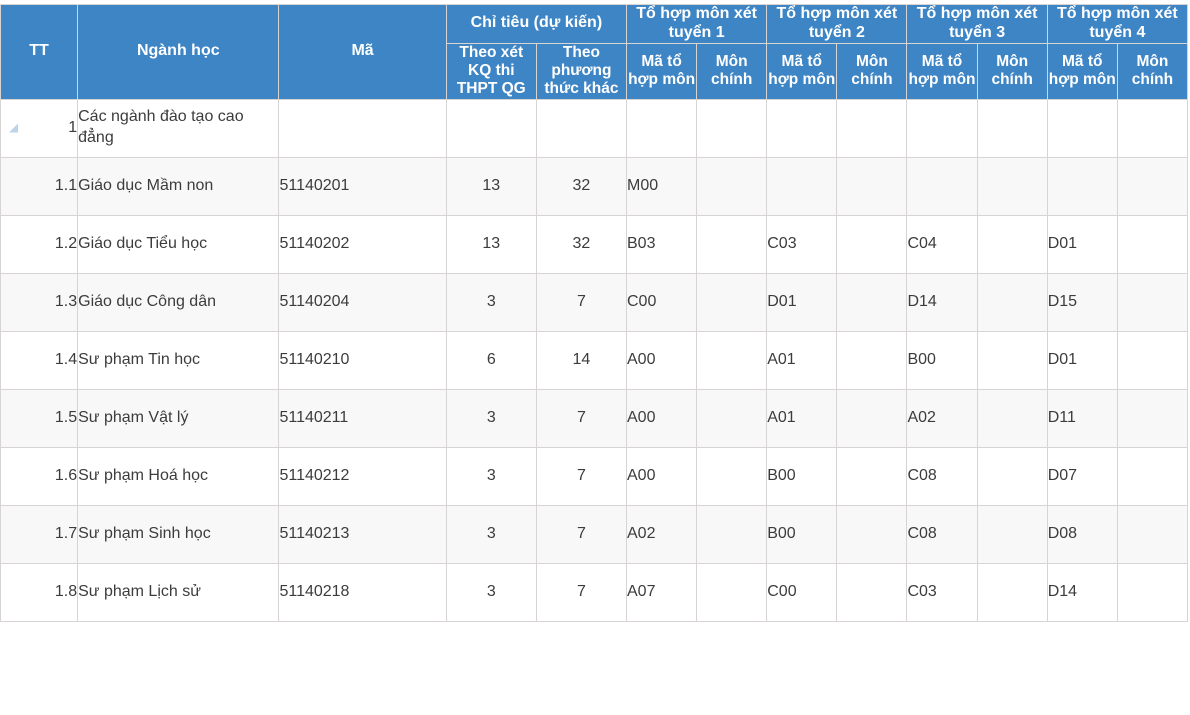 The height and width of the screenshot is (715, 1190). What do you see at coordinates (1082, 360) in the screenshot?
I see `cell-ma-to-hop-4: D01` at bounding box center [1082, 360].